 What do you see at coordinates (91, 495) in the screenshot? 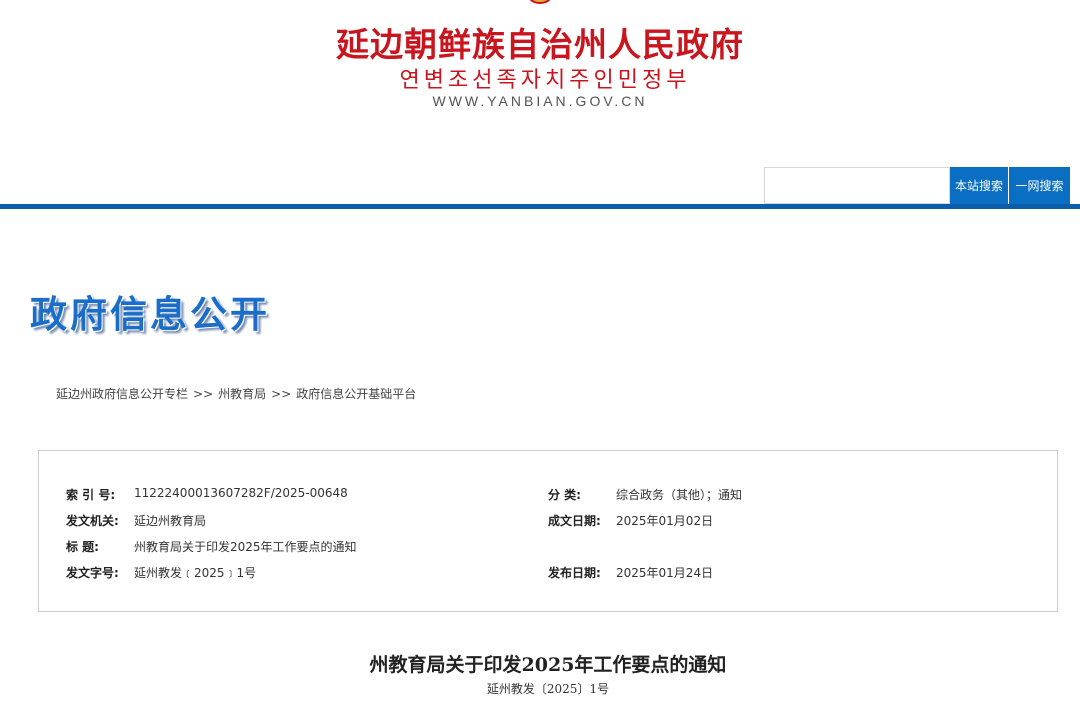
I see `index-number-label: 索 引 号:` at bounding box center [91, 495].